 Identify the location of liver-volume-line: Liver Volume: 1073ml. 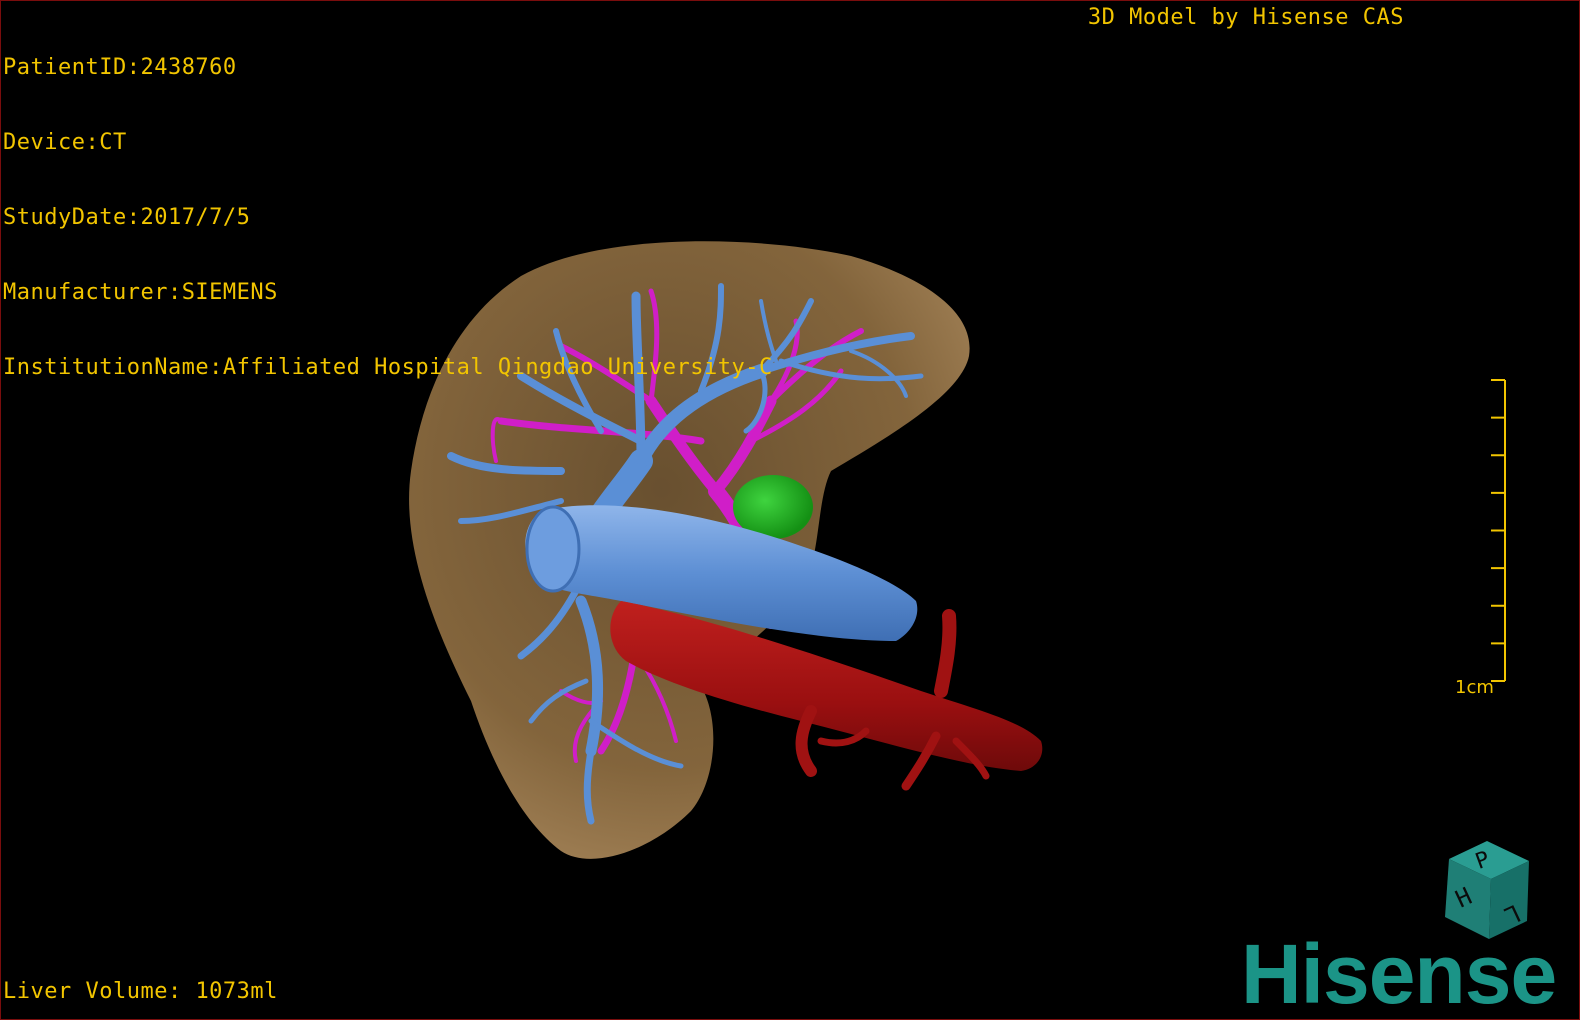
(140, 991).